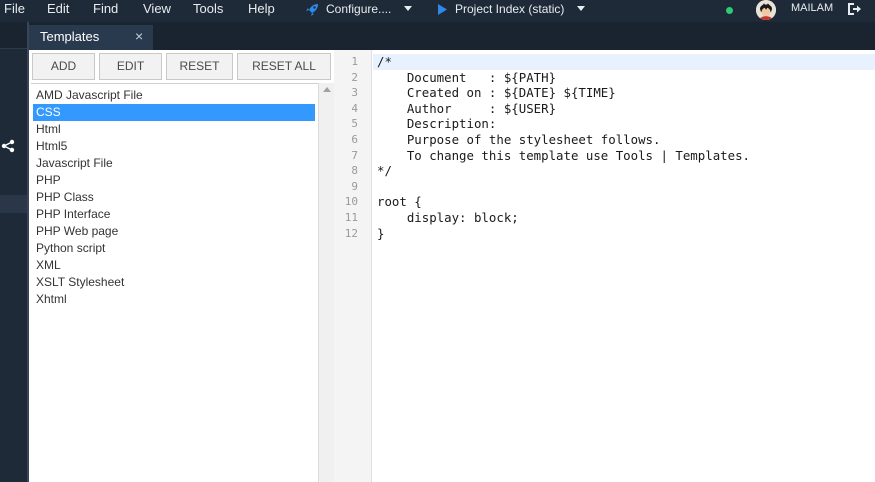 This screenshot has width=875, height=482. I want to click on avatar-image, so click(766, 10).